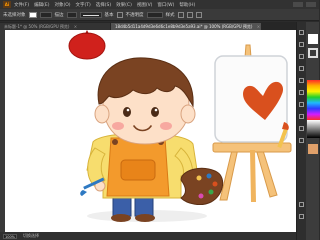 The image size is (320, 240). I want to click on transform-icon, so click(198, 14).